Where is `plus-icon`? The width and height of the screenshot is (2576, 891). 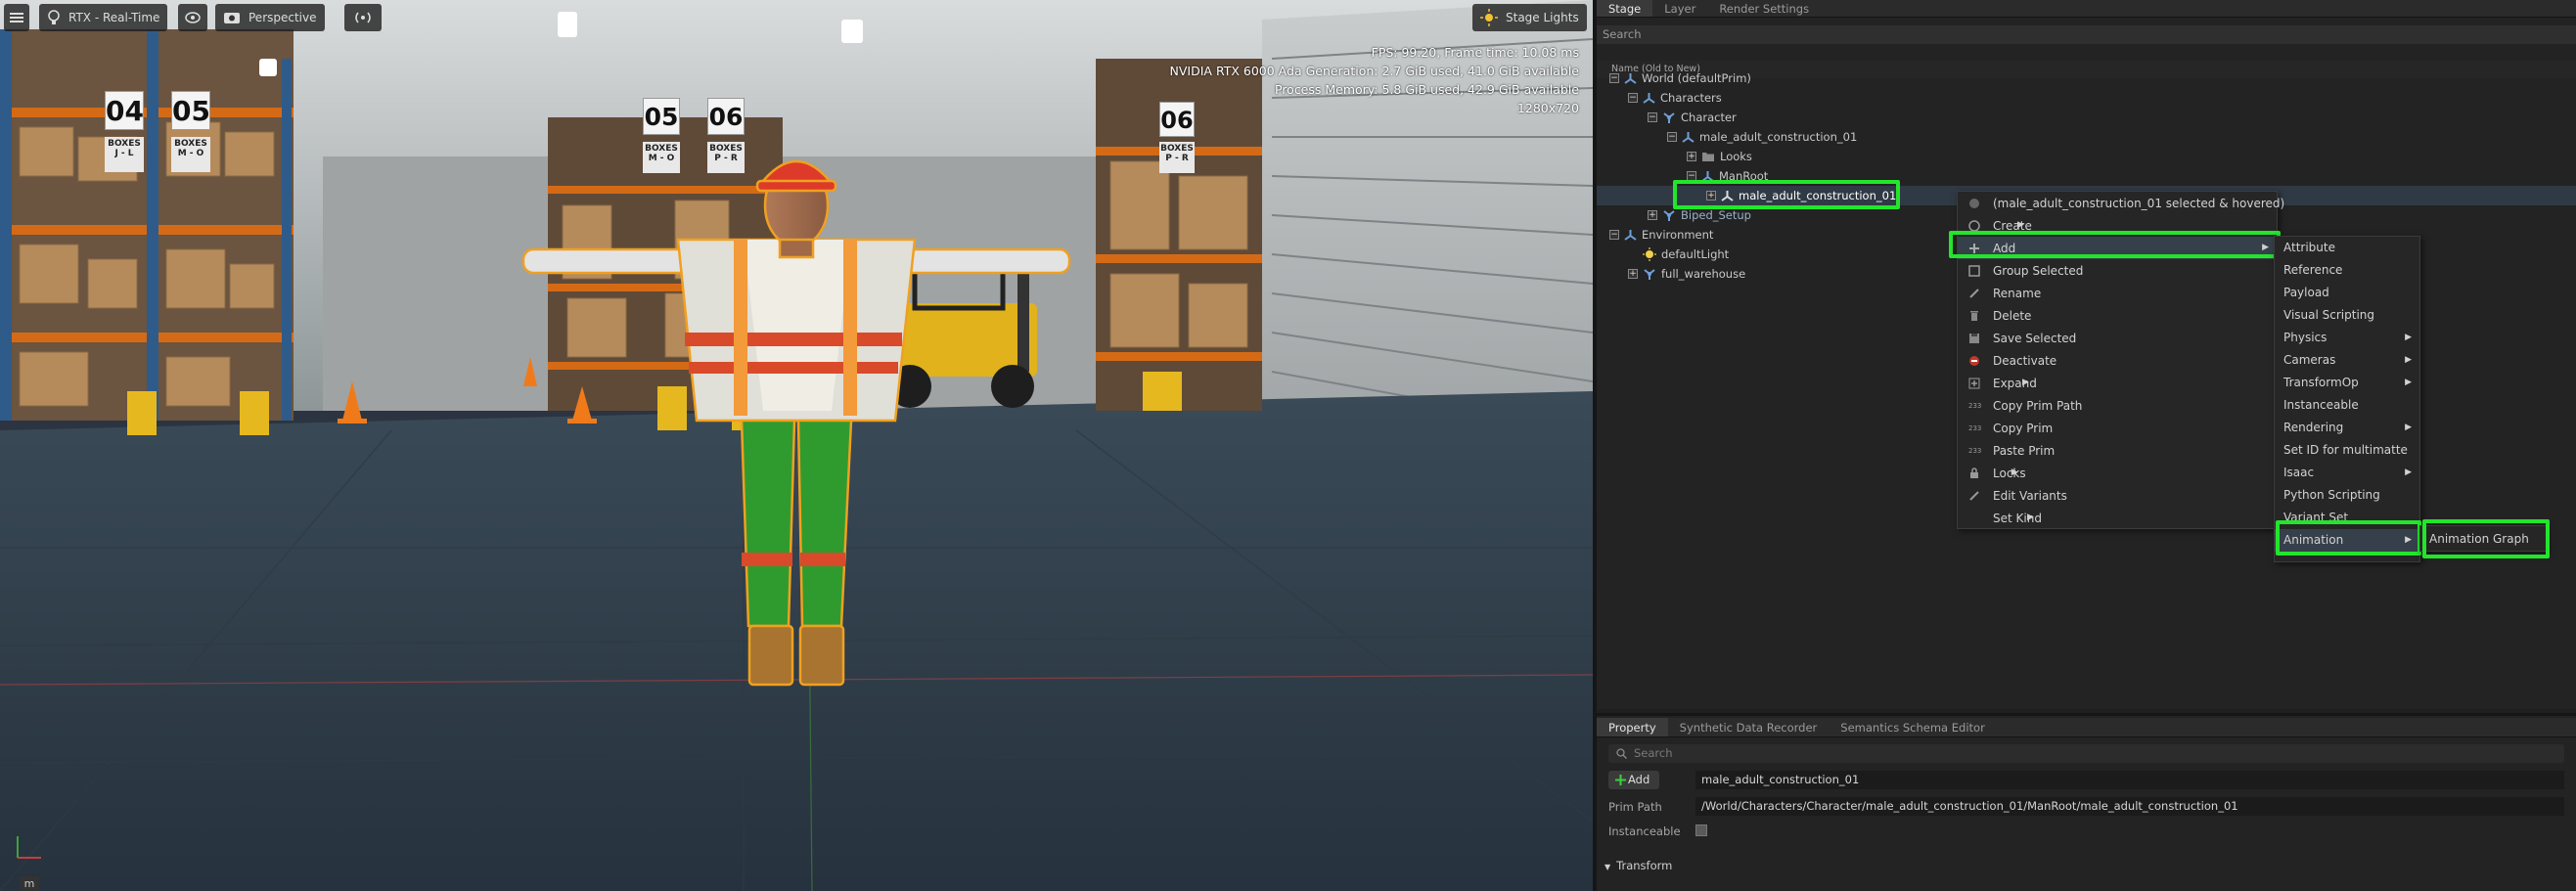
plus-icon is located at coordinates (1974, 248).